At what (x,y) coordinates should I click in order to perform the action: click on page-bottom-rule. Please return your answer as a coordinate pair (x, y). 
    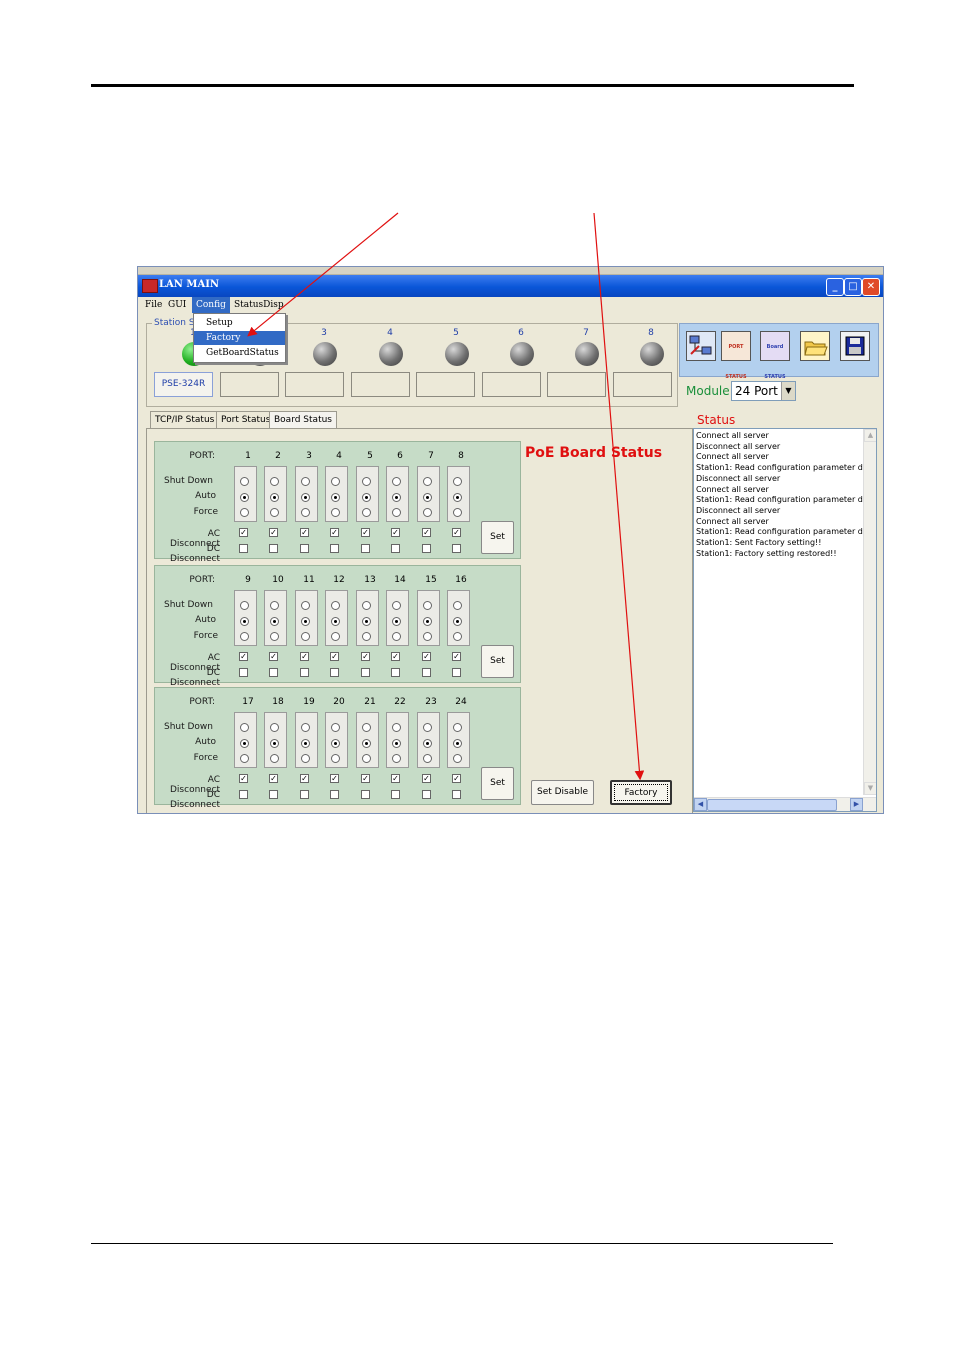
    Looking at the image, I should click on (462, 1243).